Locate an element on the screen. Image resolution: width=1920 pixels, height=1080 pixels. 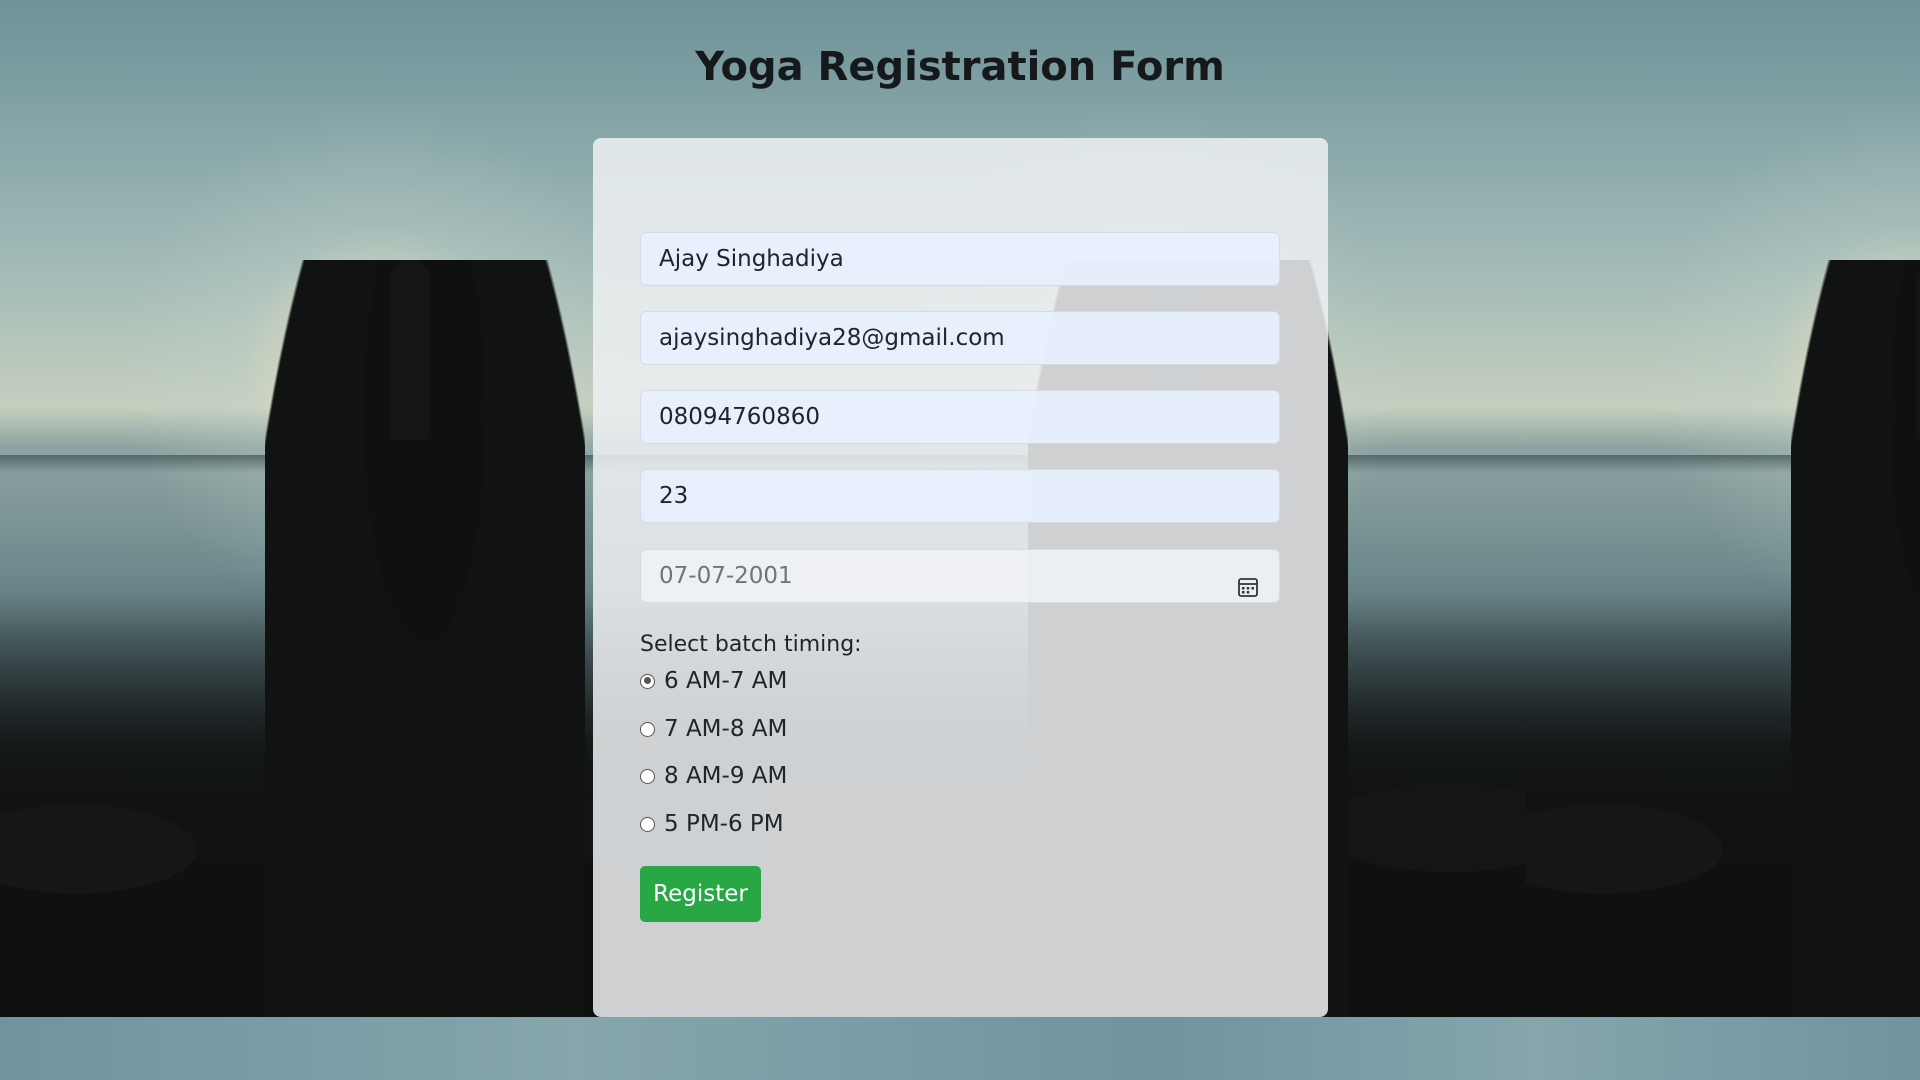
batch-option-label: 6 AM-7 AM is located at coordinates (726, 681).